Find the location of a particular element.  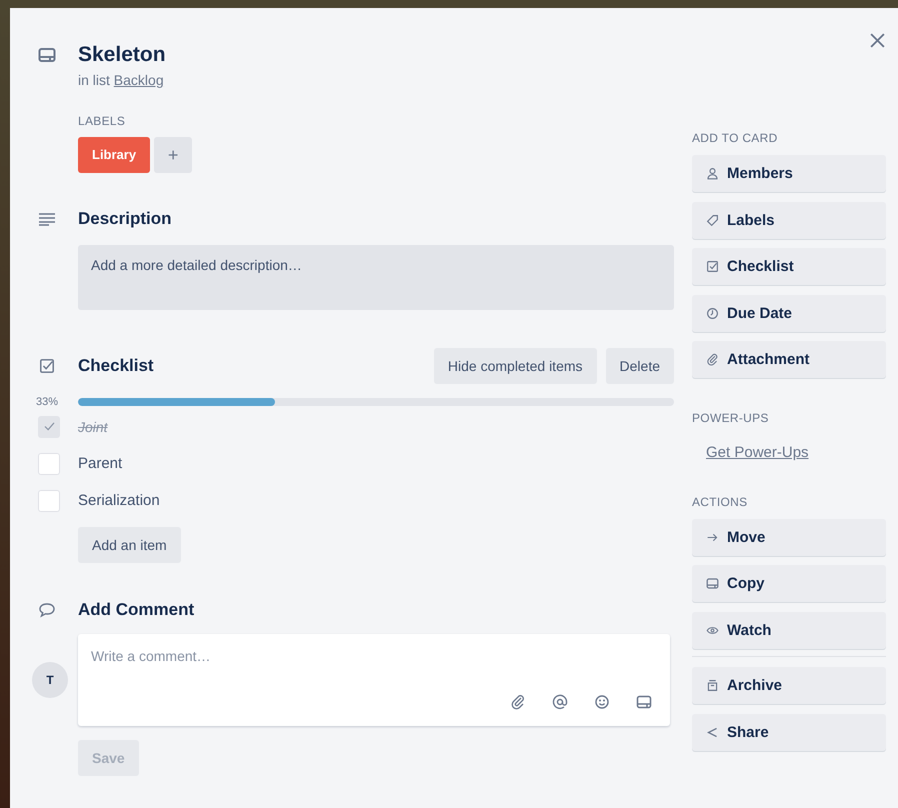

get-power-ups-link: Get Power-Ups is located at coordinates (796, 452).